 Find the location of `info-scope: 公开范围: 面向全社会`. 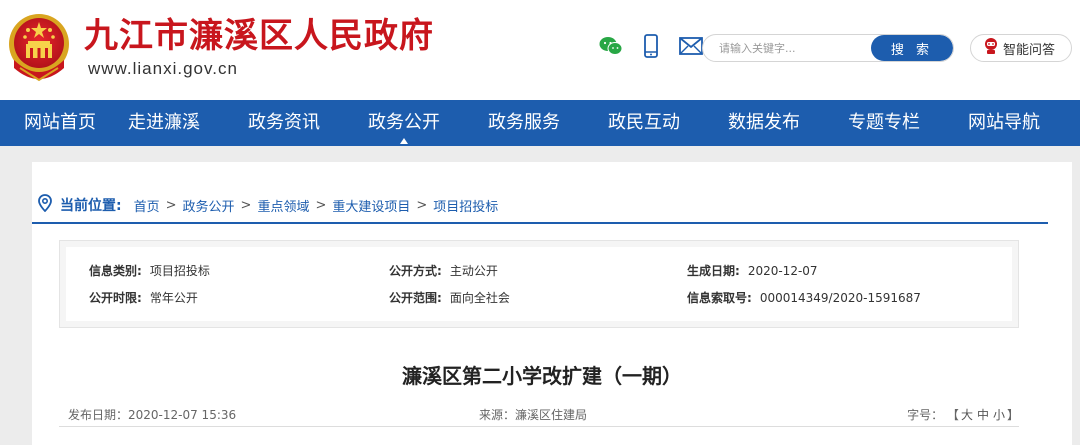

info-scope: 公开范围: 面向全社会 is located at coordinates (449, 298).